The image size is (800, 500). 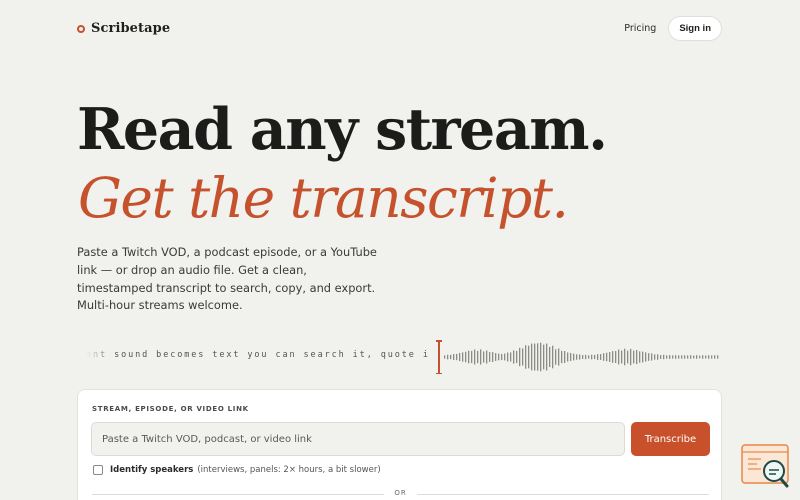 I want to click on search-chat-icon, so click(x=765, y=466).